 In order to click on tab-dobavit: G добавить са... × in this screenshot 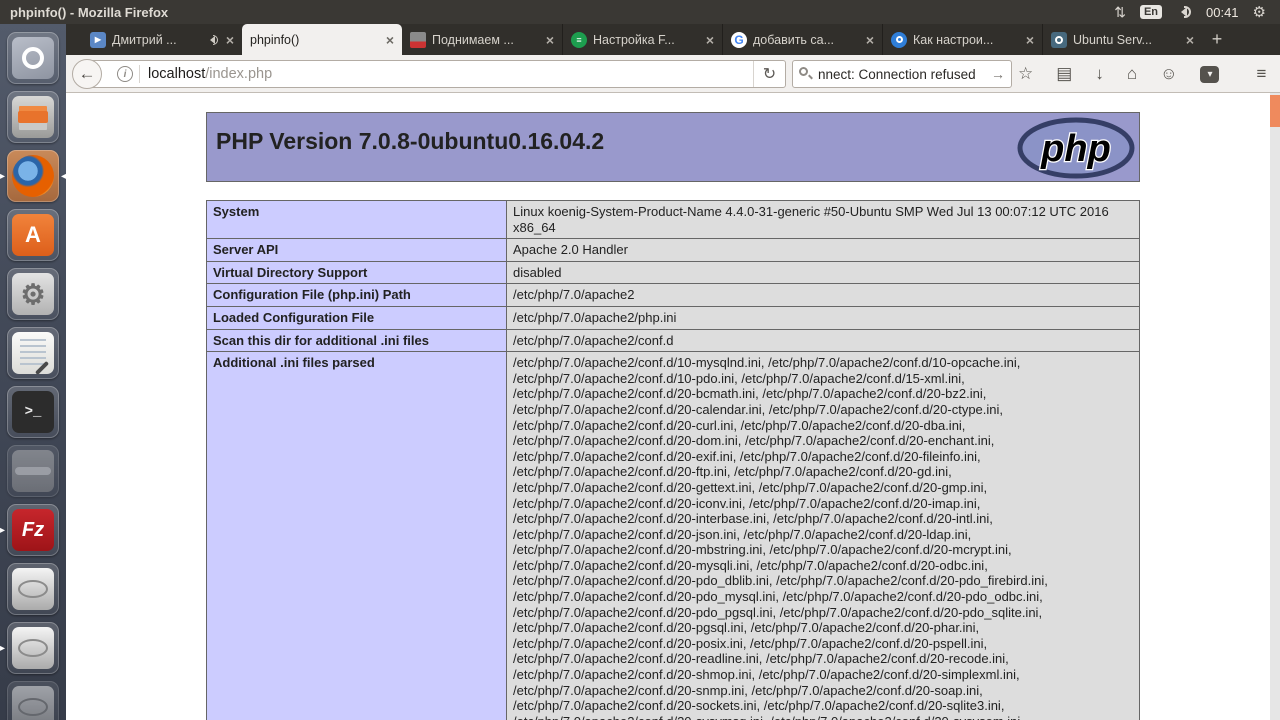, I will do `click(802, 39)`.